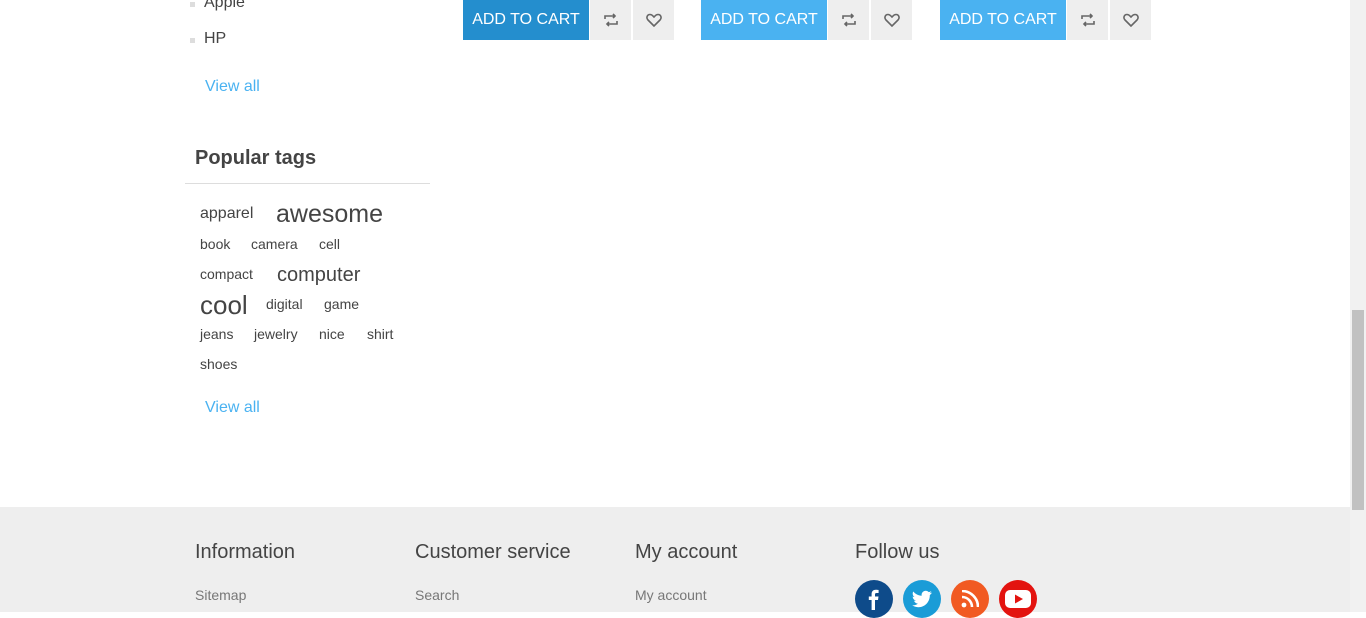 The image size is (1366, 618). What do you see at coordinates (437, 595) in the screenshot?
I see `footer-link-search: Search` at bounding box center [437, 595].